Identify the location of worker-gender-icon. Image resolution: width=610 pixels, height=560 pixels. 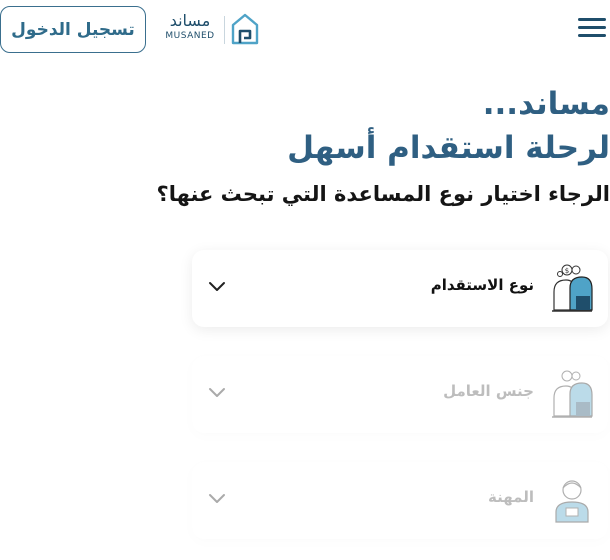
(572, 394).